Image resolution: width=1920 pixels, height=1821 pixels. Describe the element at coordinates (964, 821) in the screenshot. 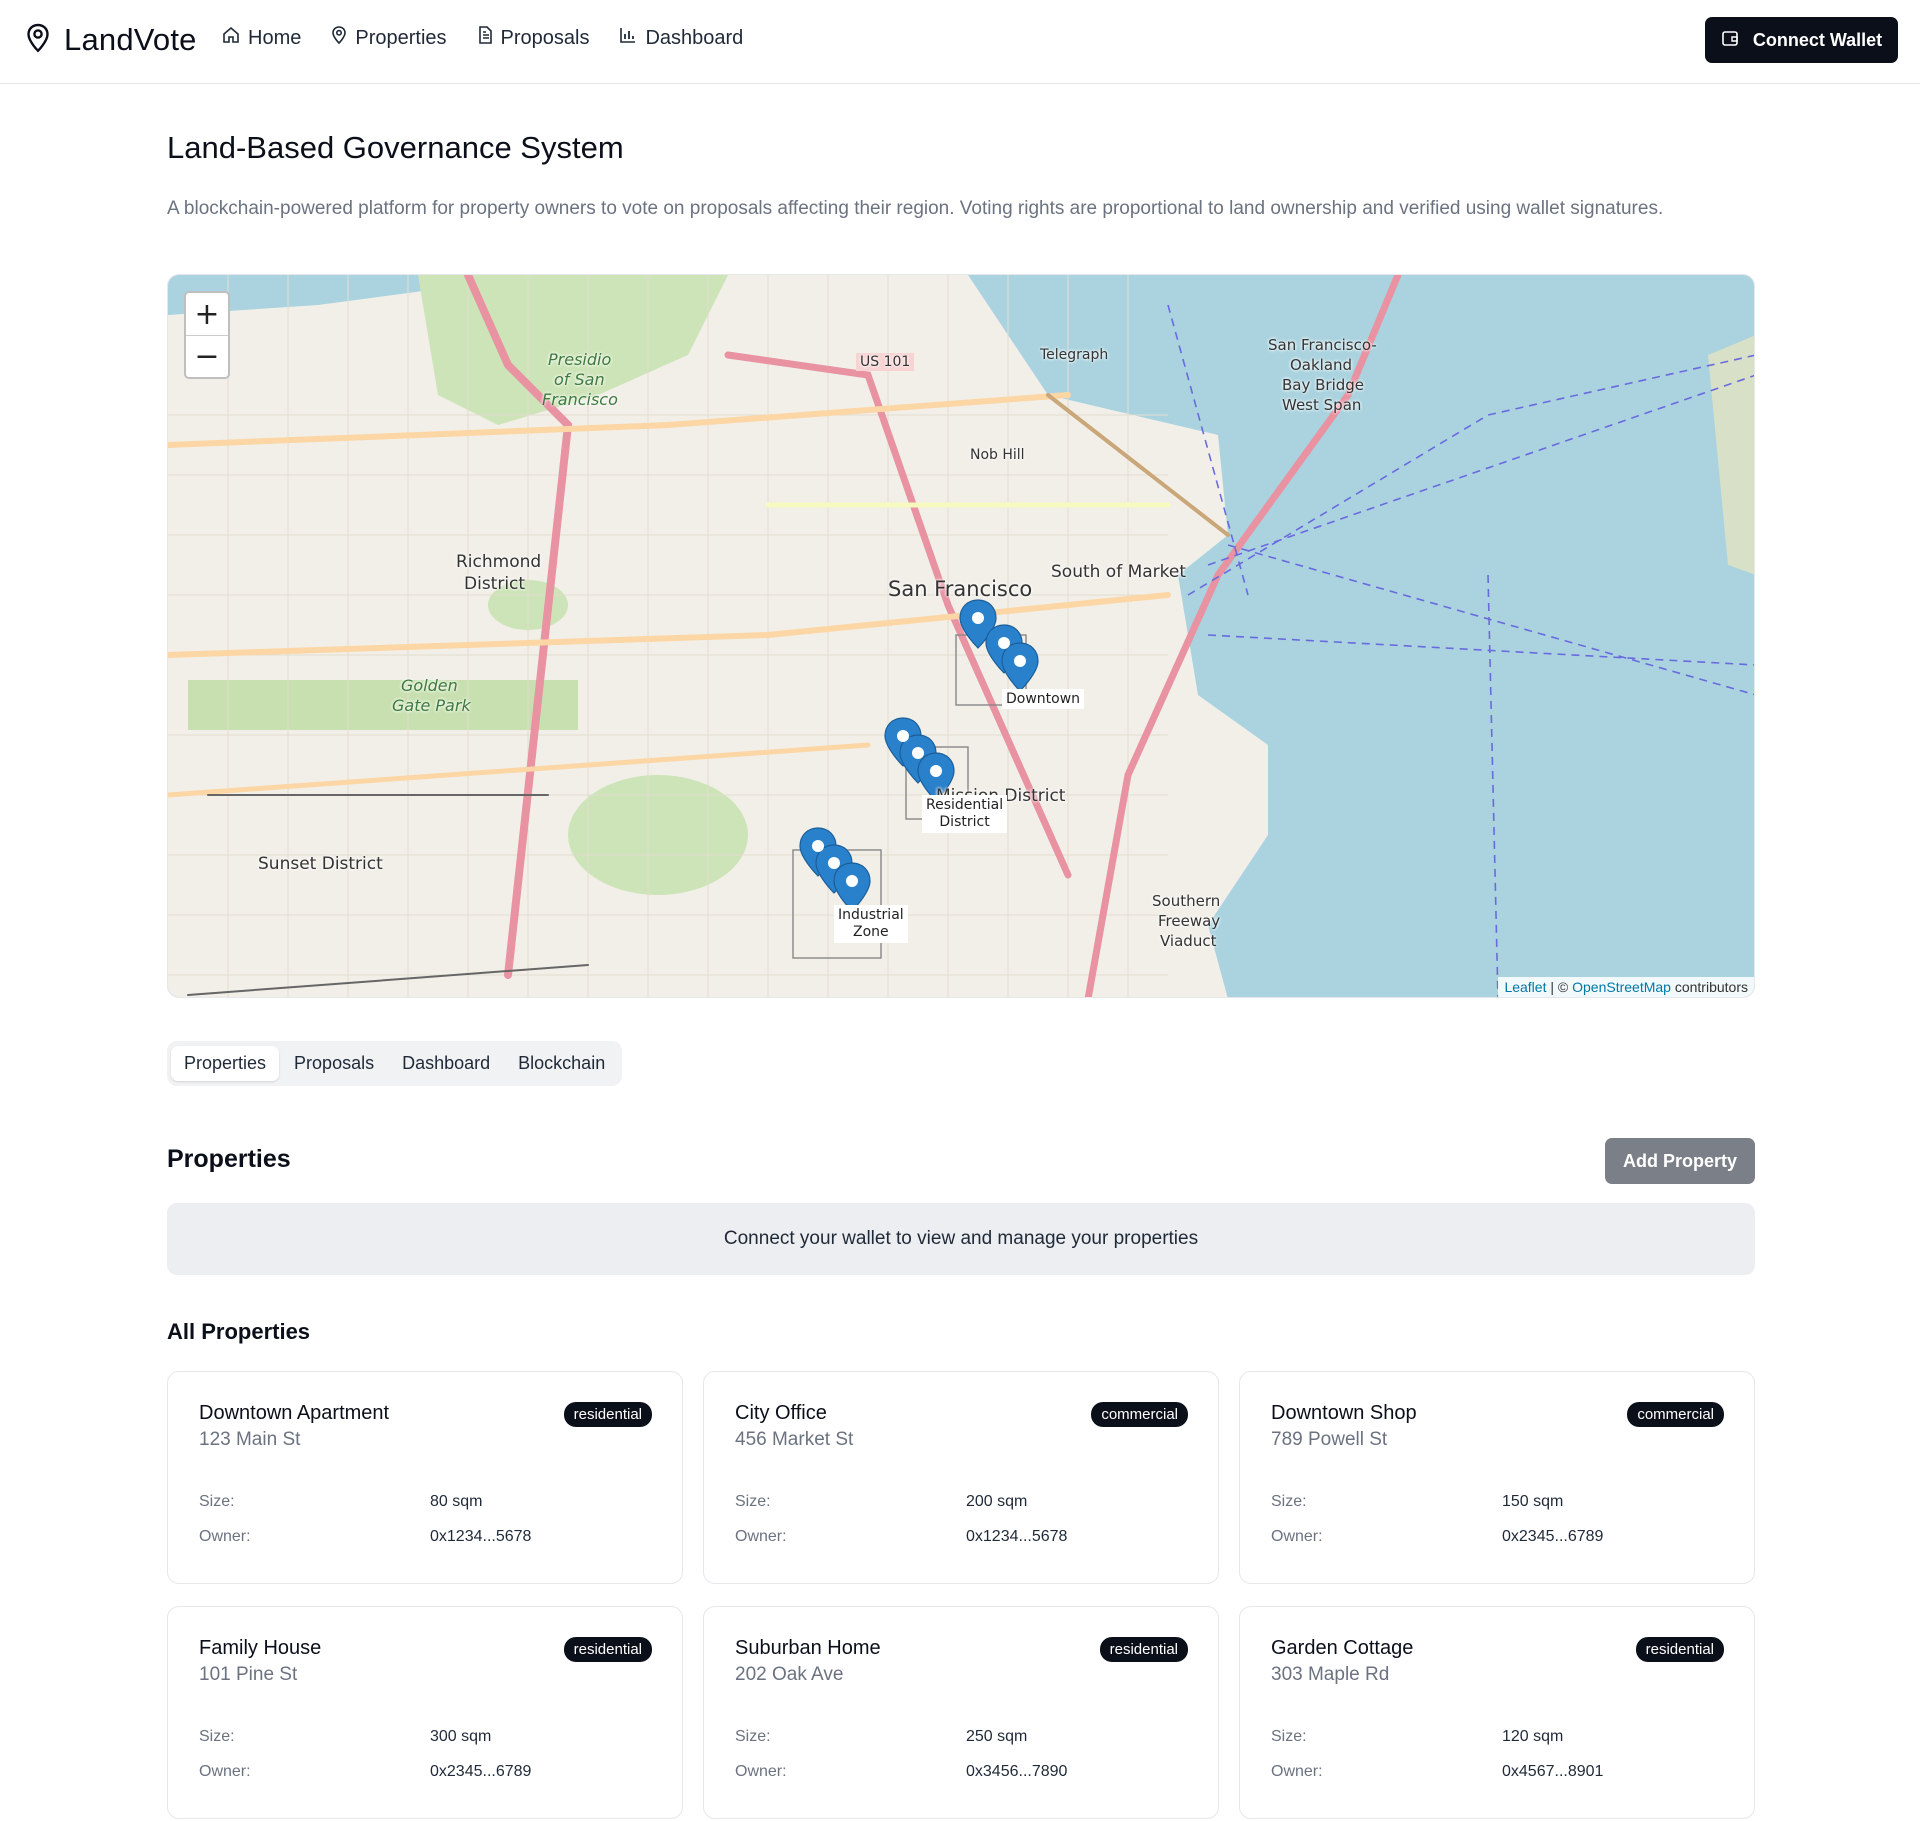

I see `zone-label-residential-line2: District` at that location.